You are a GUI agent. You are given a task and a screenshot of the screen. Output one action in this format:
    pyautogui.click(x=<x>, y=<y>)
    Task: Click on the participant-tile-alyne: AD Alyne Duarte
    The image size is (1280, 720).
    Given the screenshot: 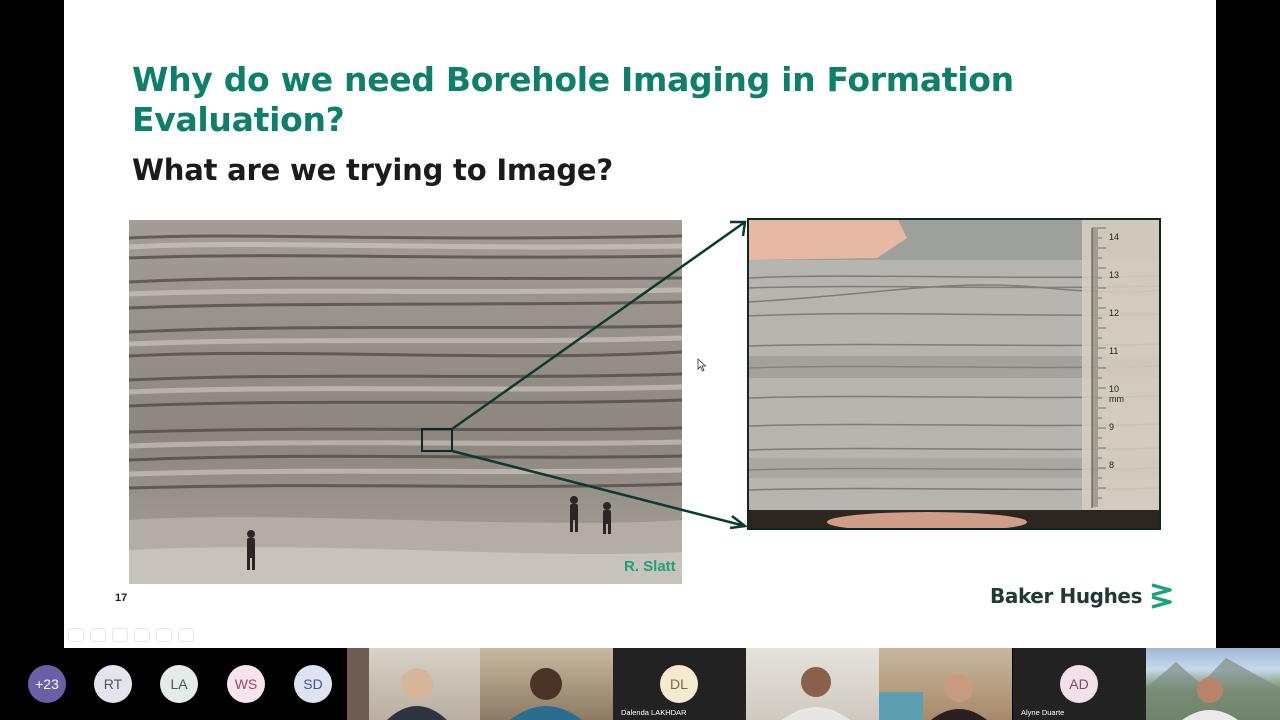 What is the action you would take?
    pyautogui.click(x=1079, y=684)
    